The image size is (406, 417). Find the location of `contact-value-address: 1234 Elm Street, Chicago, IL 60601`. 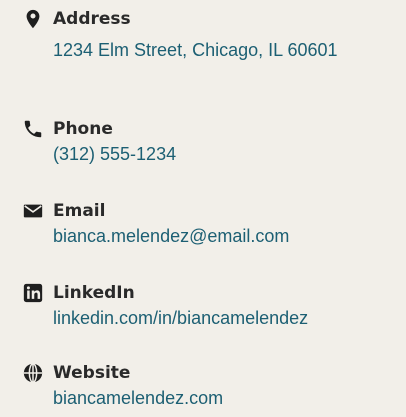

contact-value-address: 1234 Elm Street, Chicago, IL 60601 is located at coordinates (195, 50).